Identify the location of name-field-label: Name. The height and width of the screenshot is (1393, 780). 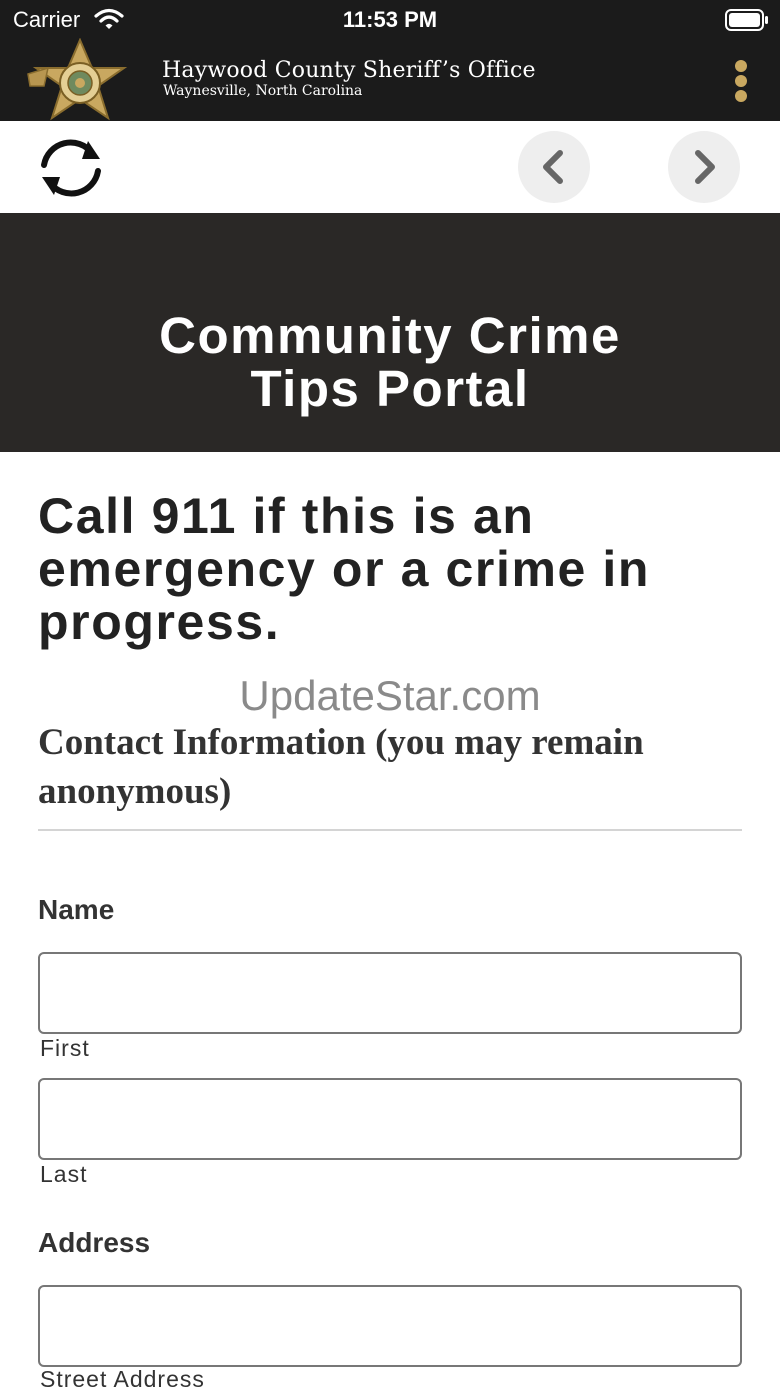
(76, 909).